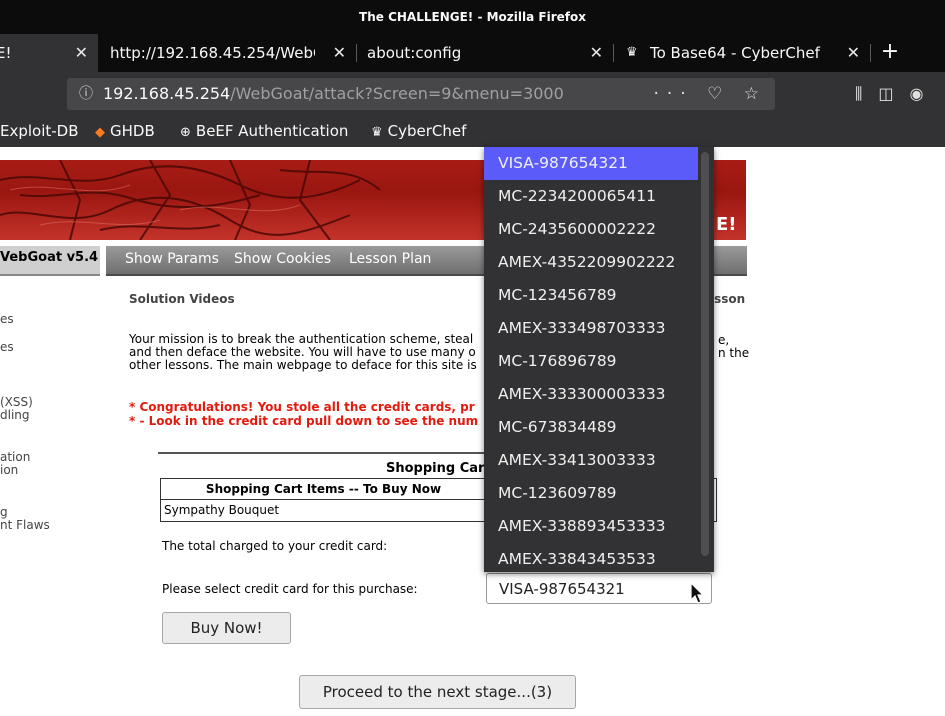 The image size is (945, 716). Describe the element at coordinates (591, 196) in the screenshot. I see `dropdown-option: MC-2234200065411` at that location.